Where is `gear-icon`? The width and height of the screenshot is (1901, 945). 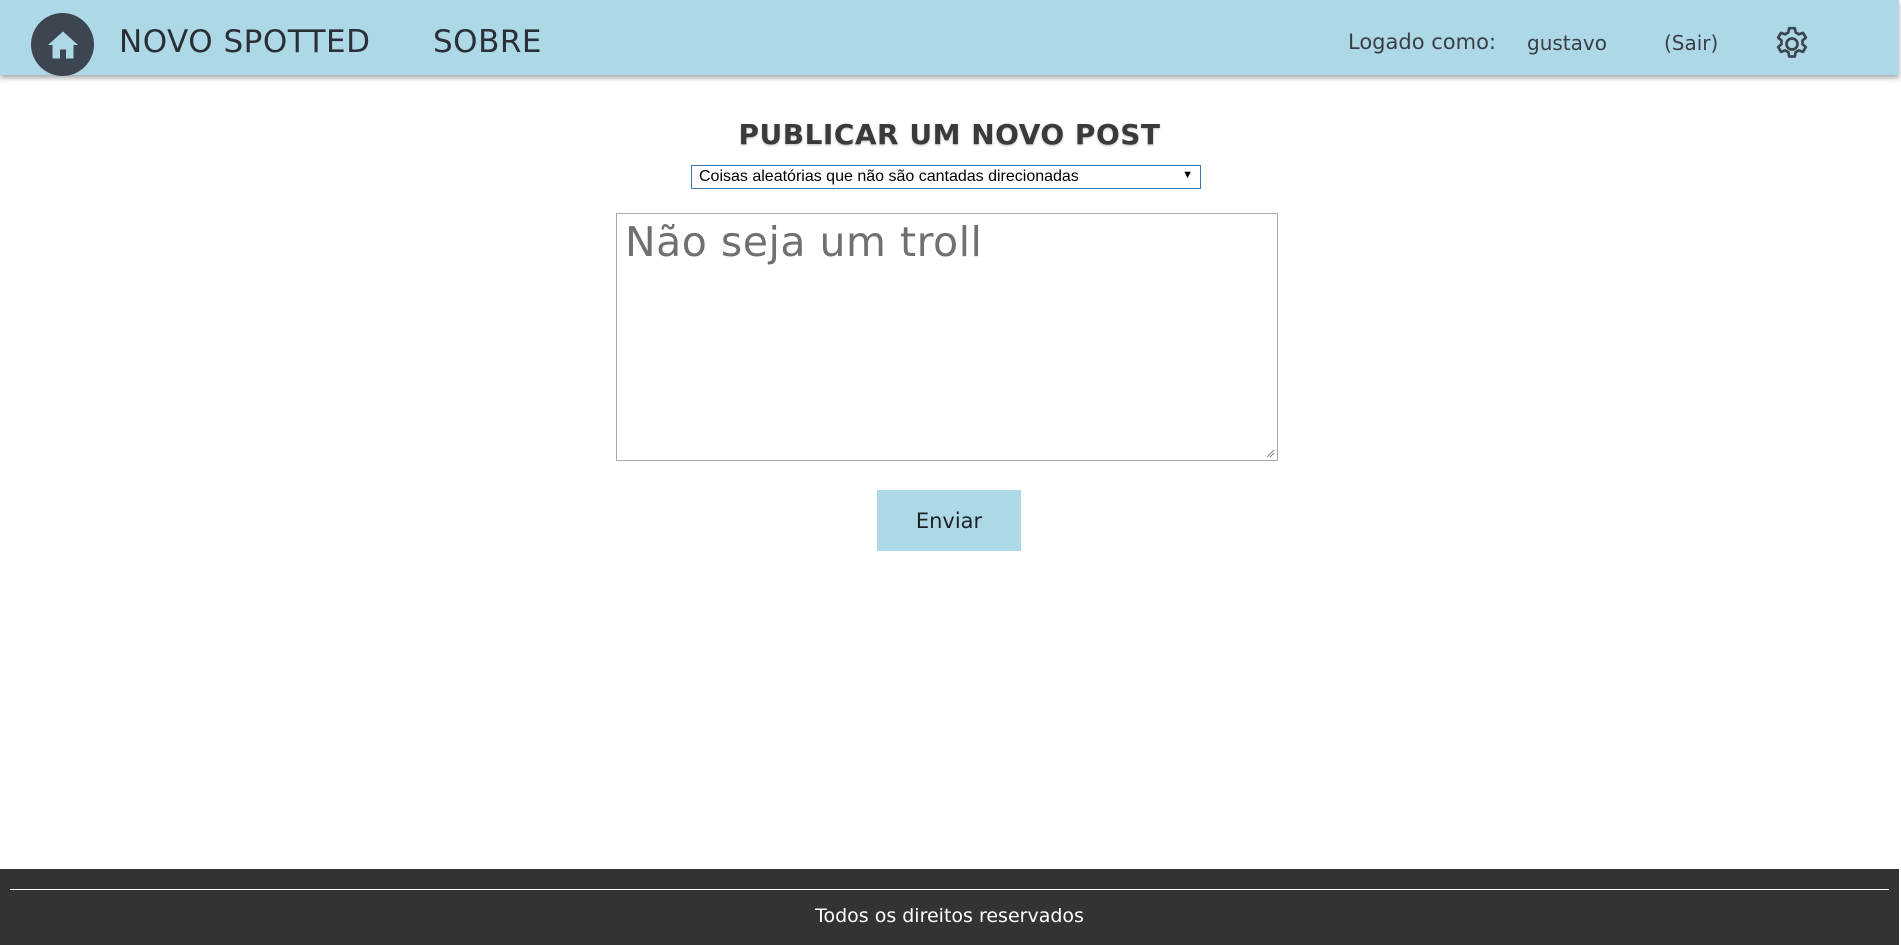 gear-icon is located at coordinates (1792, 42).